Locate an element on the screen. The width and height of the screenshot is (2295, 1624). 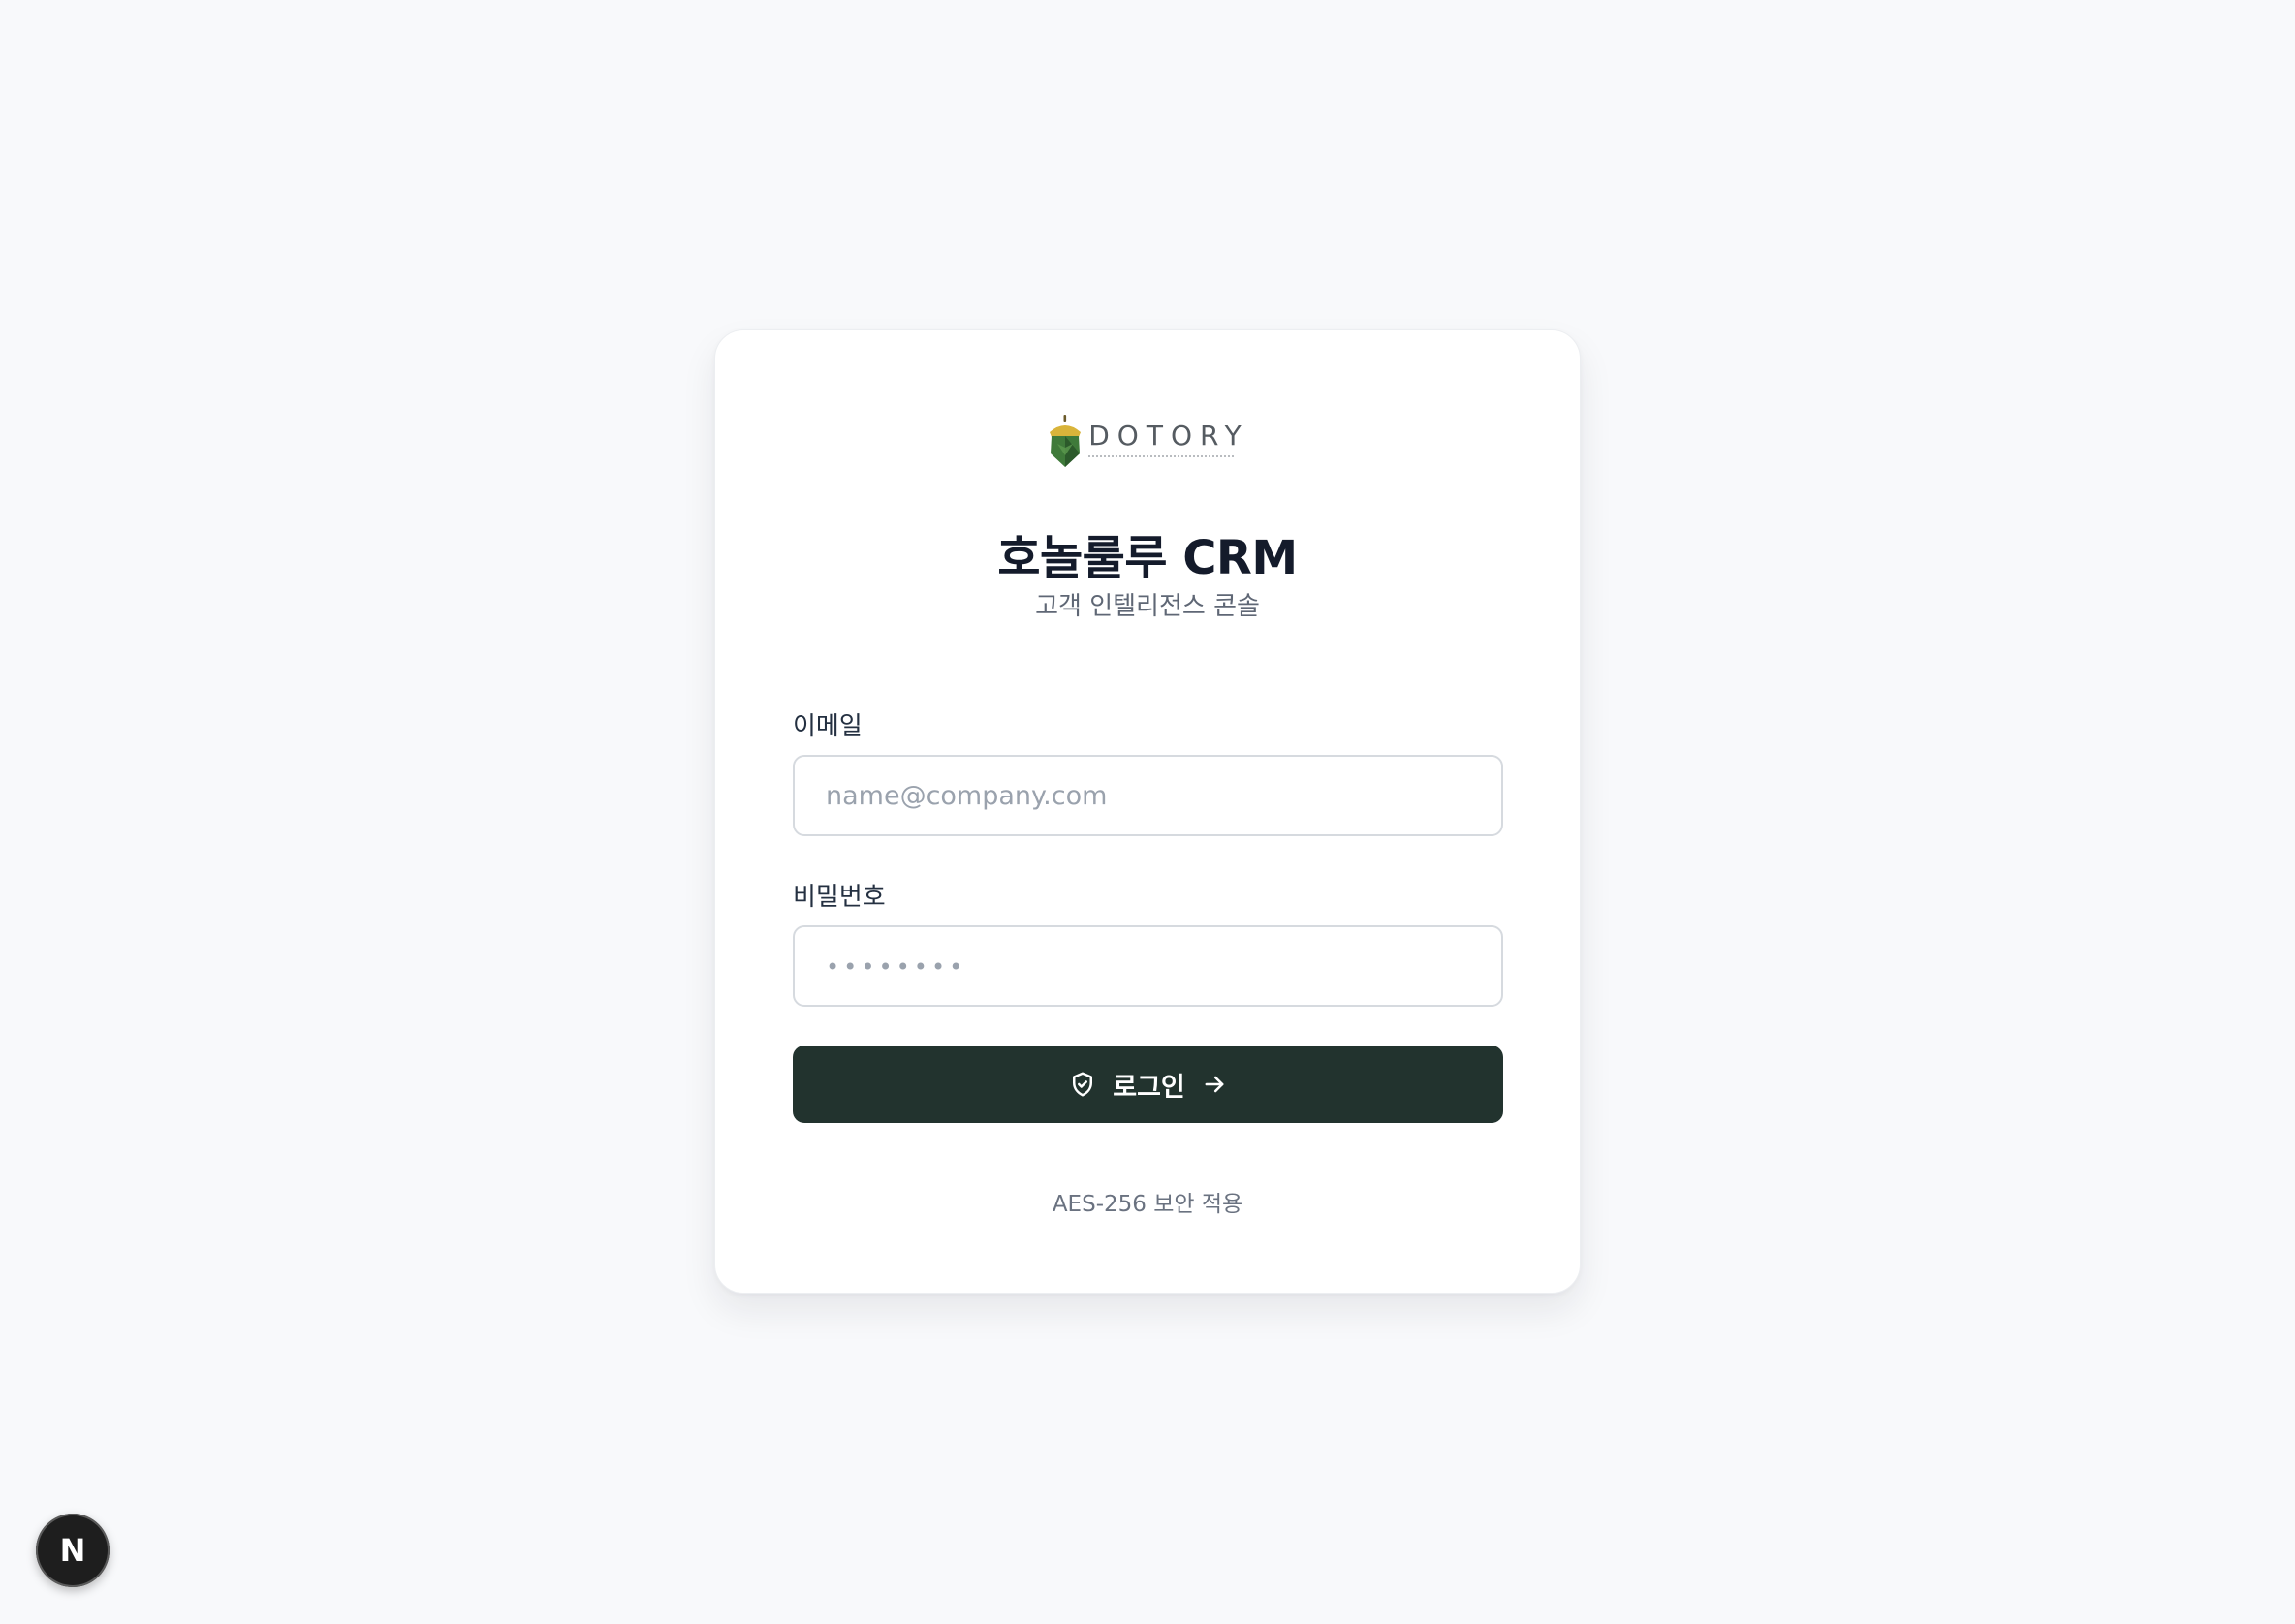
nextjs-icon: N is located at coordinates (72, 1550).